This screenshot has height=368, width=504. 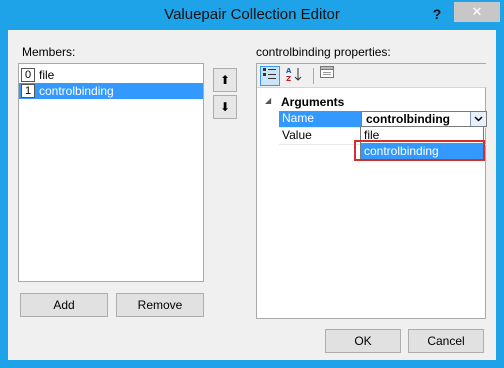 I want to click on member-index: 1, so click(x=28, y=91).